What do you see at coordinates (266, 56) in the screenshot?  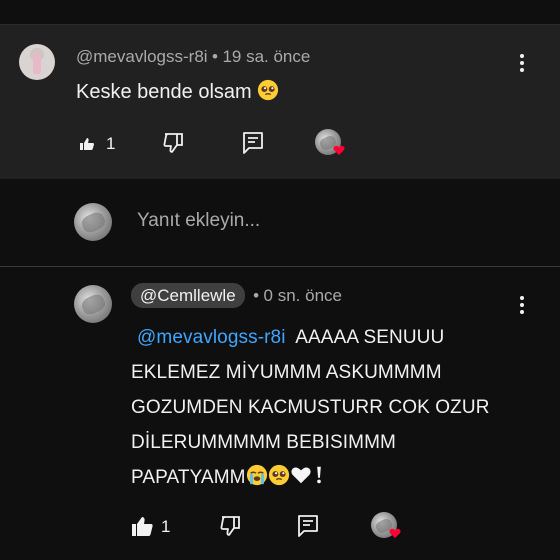 I see `comment-time: 19 sa. önce` at bounding box center [266, 56].